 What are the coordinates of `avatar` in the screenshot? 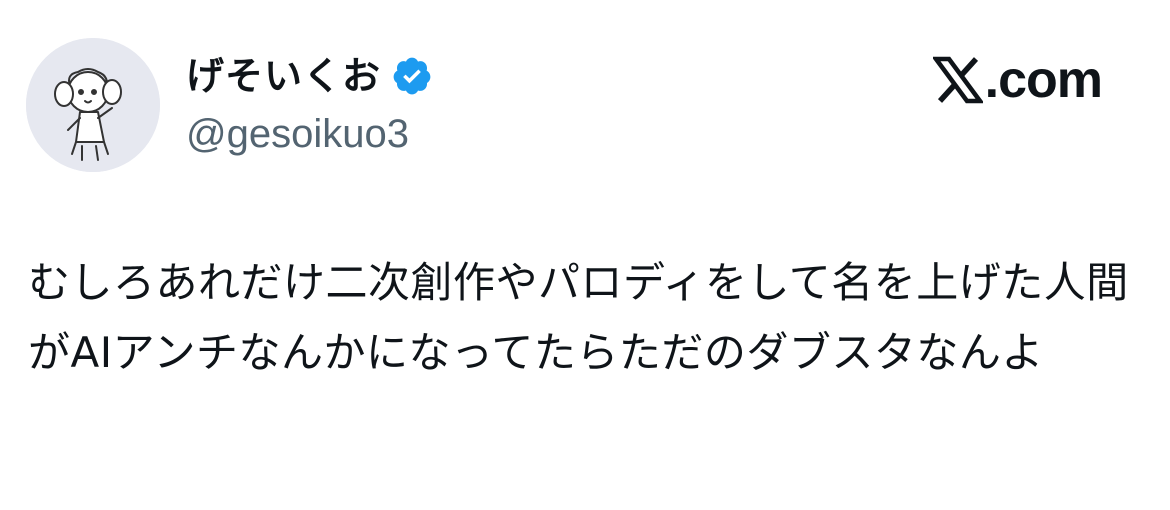 It's located at (93, 105).